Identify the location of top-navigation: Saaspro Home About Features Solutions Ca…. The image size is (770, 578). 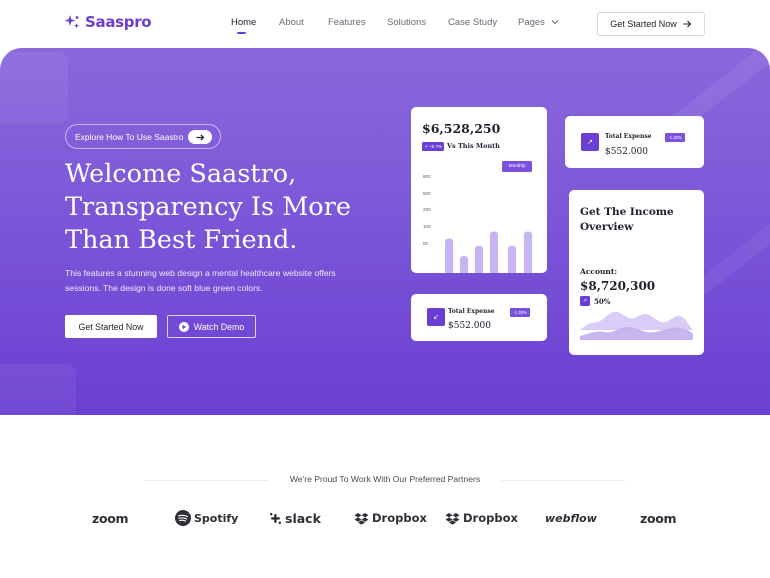
(385, 24).